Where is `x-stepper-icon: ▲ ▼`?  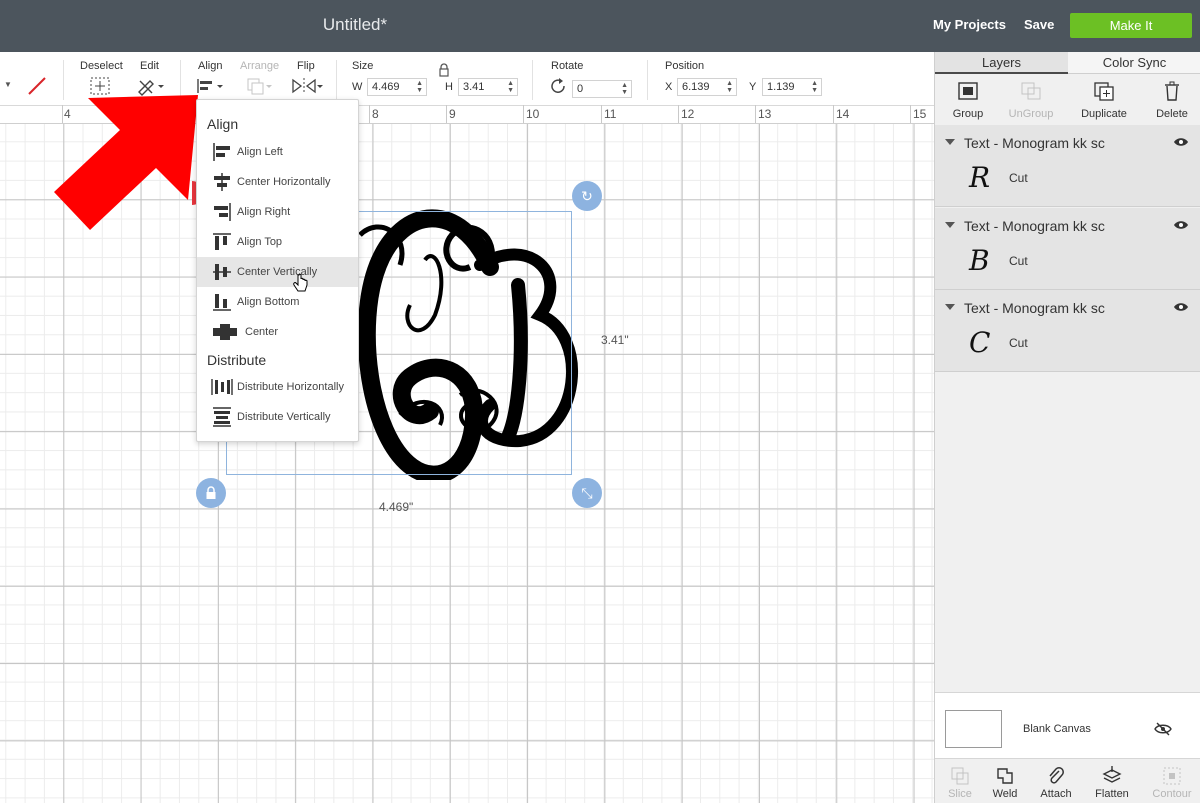
x-stepper-icon: ▲ ▼ is located at coordinates (729, 87).